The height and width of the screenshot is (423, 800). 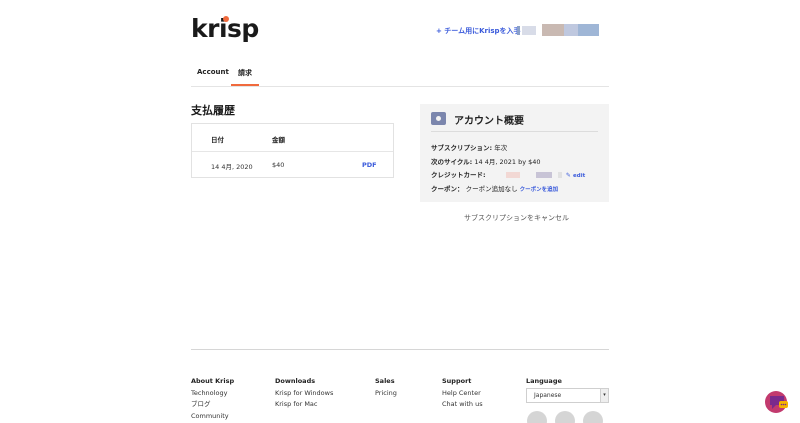 What do you see at coordinates (501, 148) in the screenshot?
I see `subscription-value: 年次` at bounding box center [501, 148].